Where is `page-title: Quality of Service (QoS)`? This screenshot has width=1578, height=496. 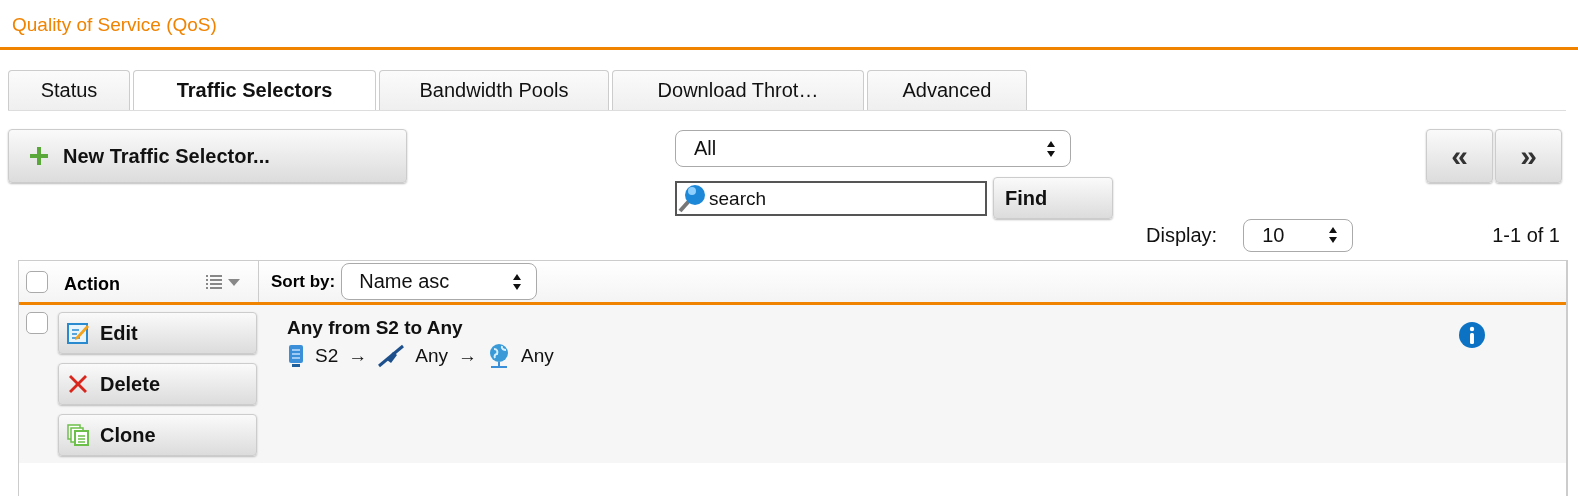
page-title: Quality of Service (QoS) is located at coordinates (789, 25).